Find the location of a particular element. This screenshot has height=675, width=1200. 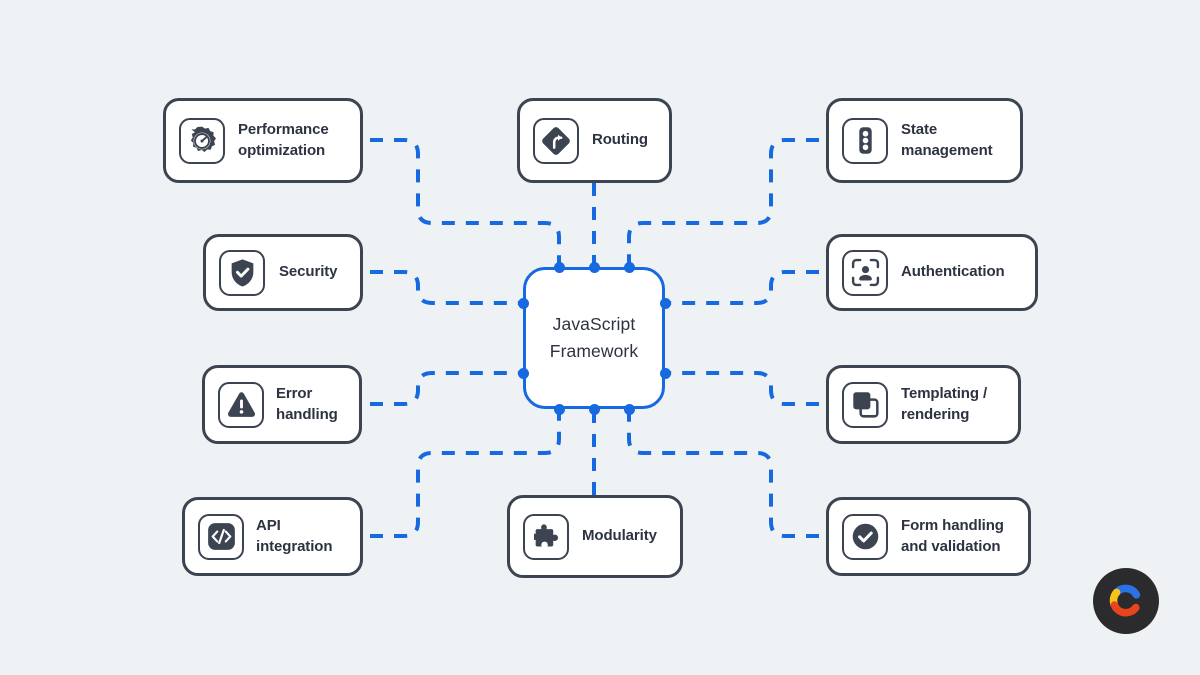

hub-dot-bottom-left is located at coordinates (559, 409).